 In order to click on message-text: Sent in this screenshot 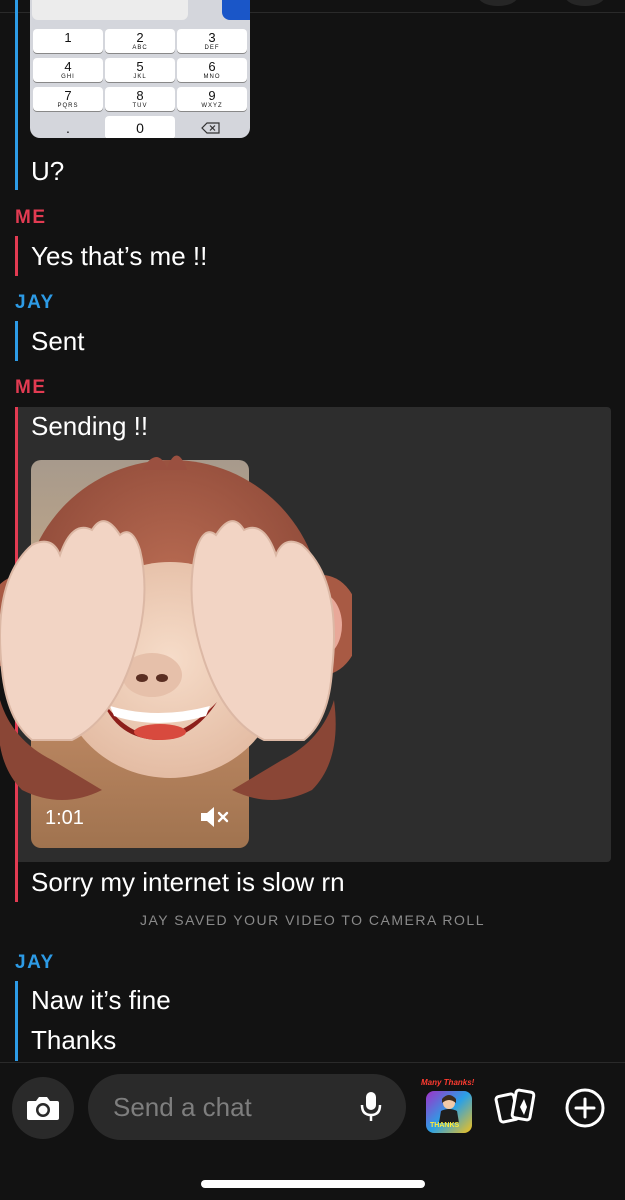, I will do `click(58, 341)`.